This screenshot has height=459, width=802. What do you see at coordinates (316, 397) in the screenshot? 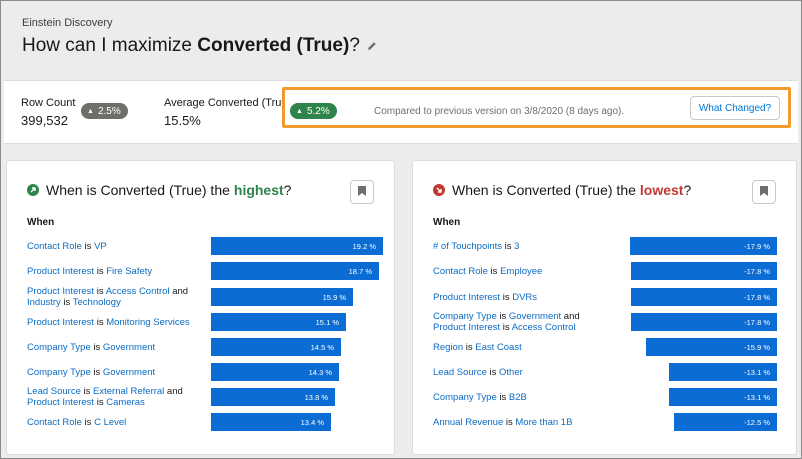
I see `insight-bar-value: 13.8 %` at bounding box center [316, 397].